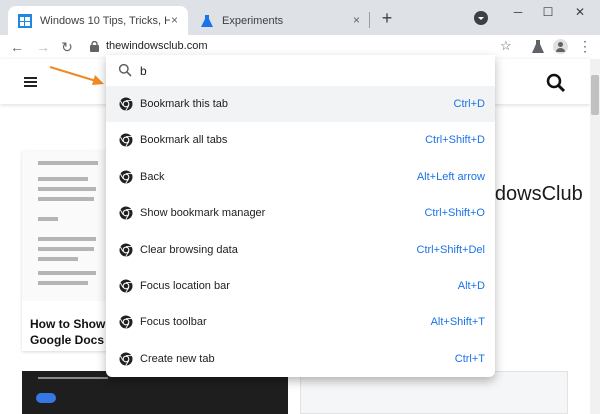  What do you see at coordinates (471, 286) in the screenshot?
I see `suggestion-shortcut: Alt+D` at bounding box center [471, 286].